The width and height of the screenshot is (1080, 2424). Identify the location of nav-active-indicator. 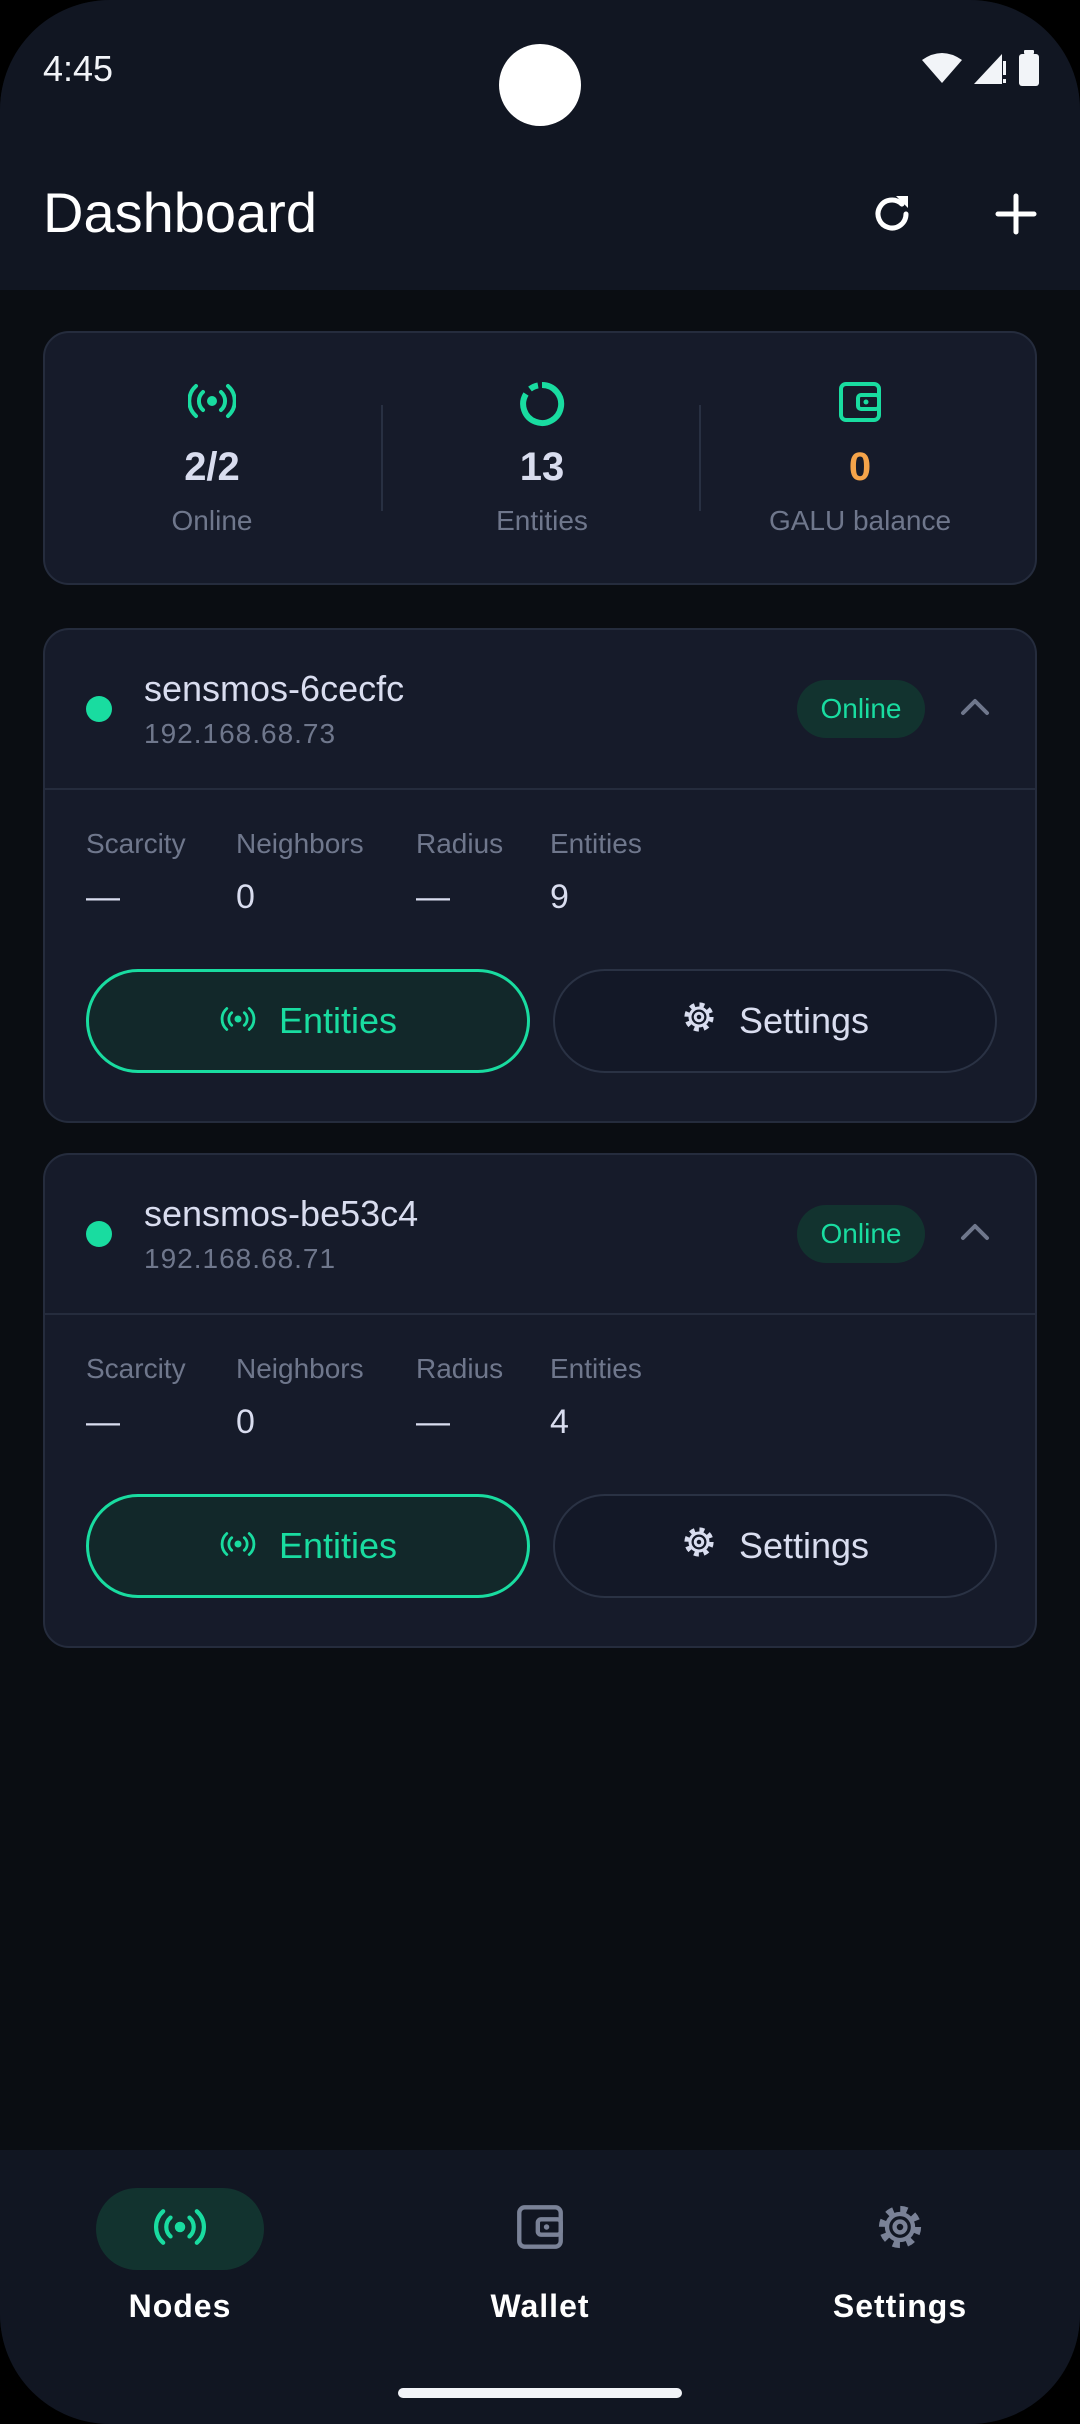
(180, 2229).